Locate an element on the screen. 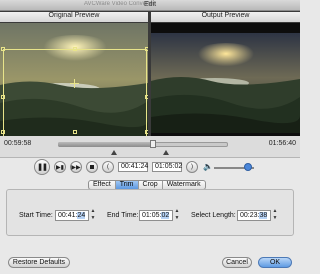 Image resolution: width=320 pixels, height=274 pixels. select-length-value: 00:23: is located at coordinates (250, 215).